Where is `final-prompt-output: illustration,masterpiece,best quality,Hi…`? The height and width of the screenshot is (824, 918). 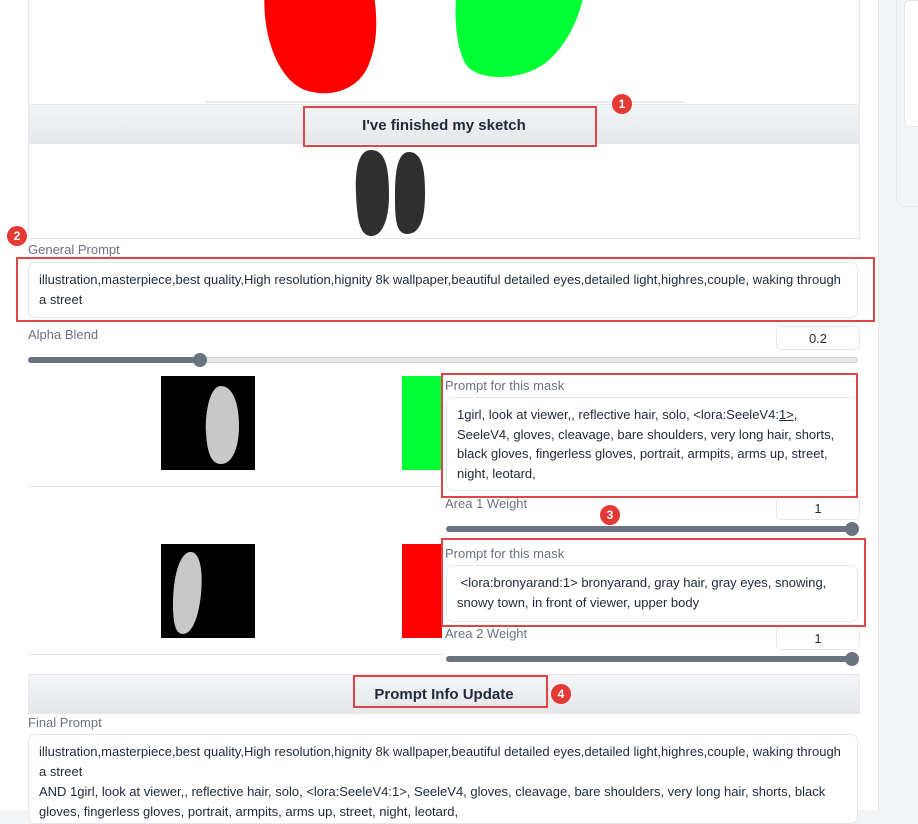 final-prompt-output: illustration,masterpiece,best quality,Hi… is located at coordinates (443, 779).